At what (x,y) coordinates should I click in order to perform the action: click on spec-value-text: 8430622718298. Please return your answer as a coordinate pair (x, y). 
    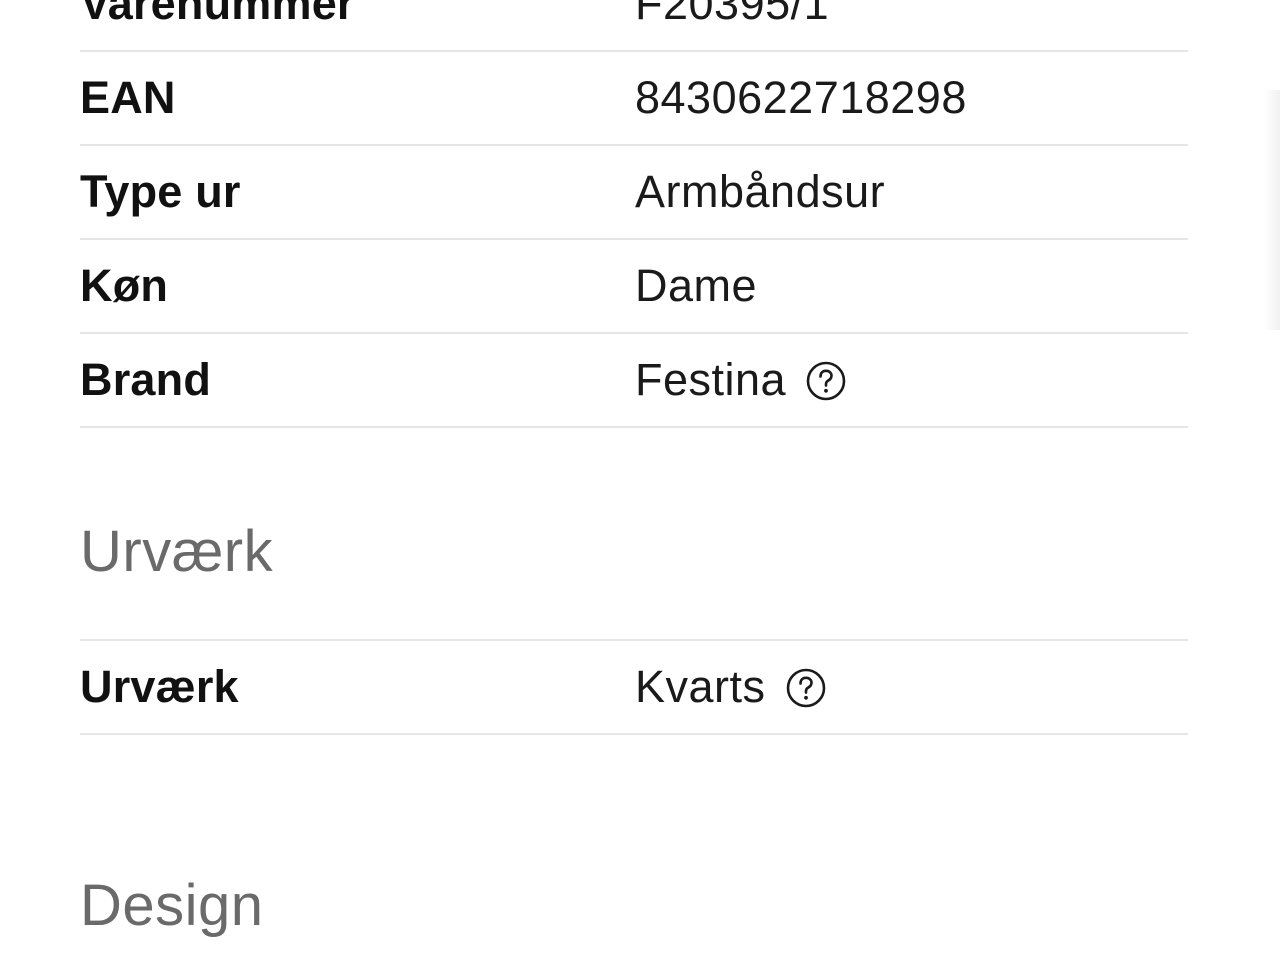
    Looking at the image, I should click on (801, 97).